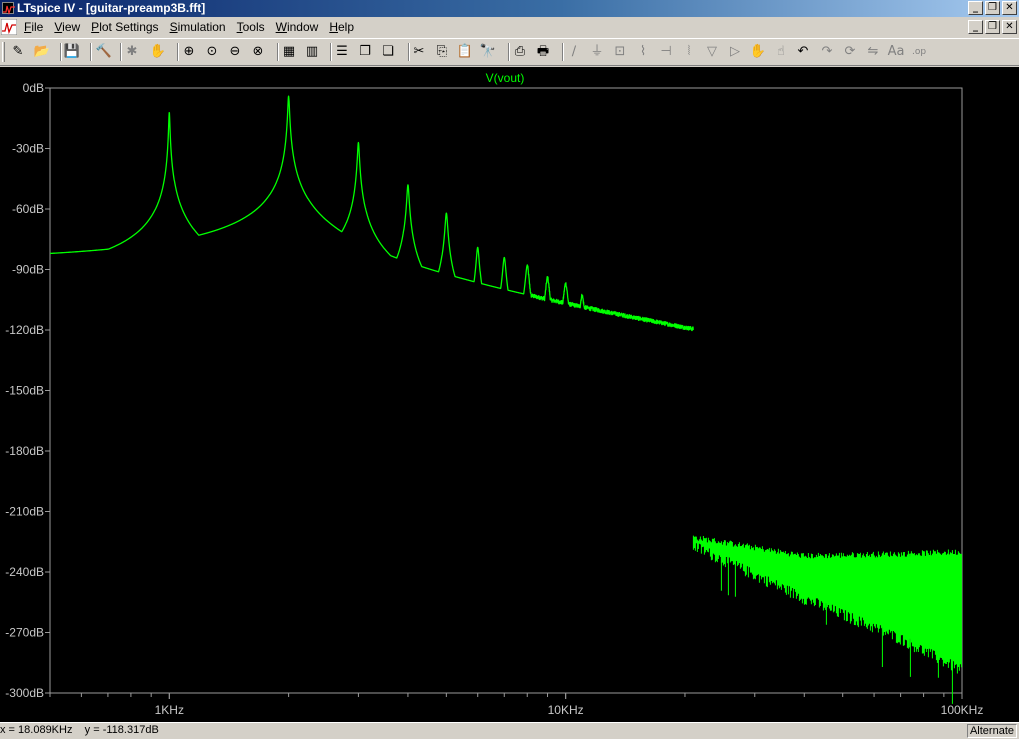  What do you see at coordinates (24, 572) in the screenshot?
I see `y-tick-label: -240dB` at bounding box center [24, 572].